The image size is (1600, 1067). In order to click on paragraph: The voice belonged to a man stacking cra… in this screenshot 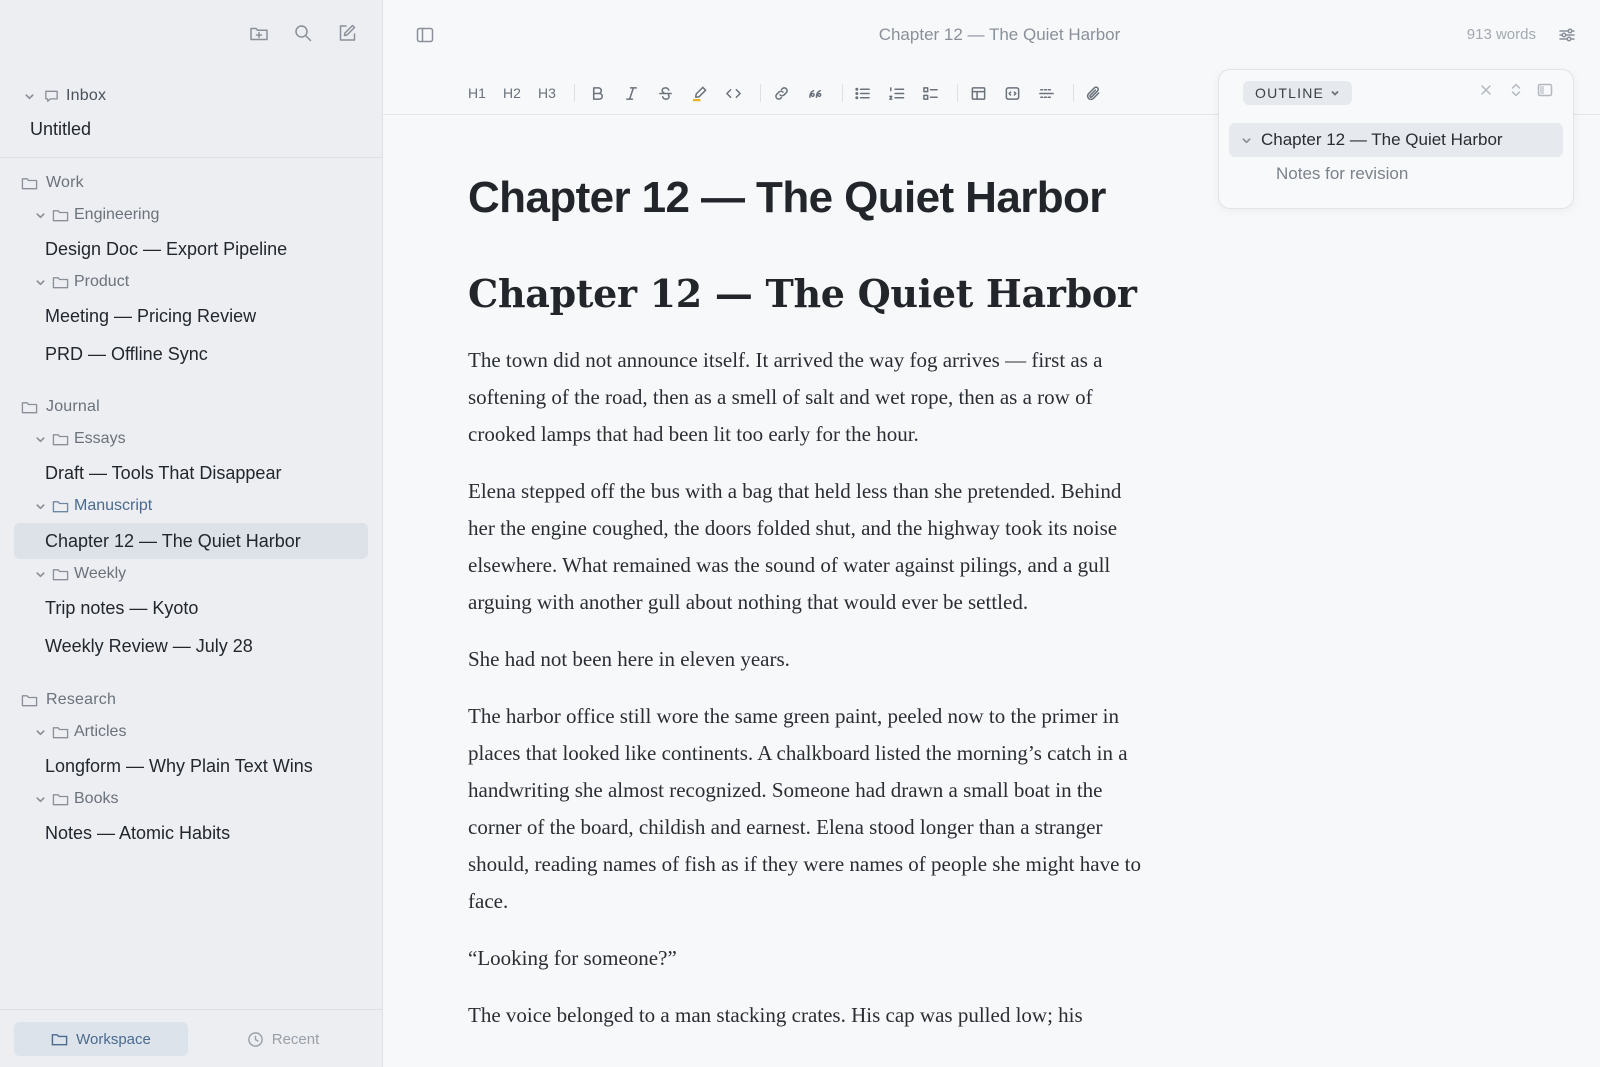, I will do `click(808, 1015)`.